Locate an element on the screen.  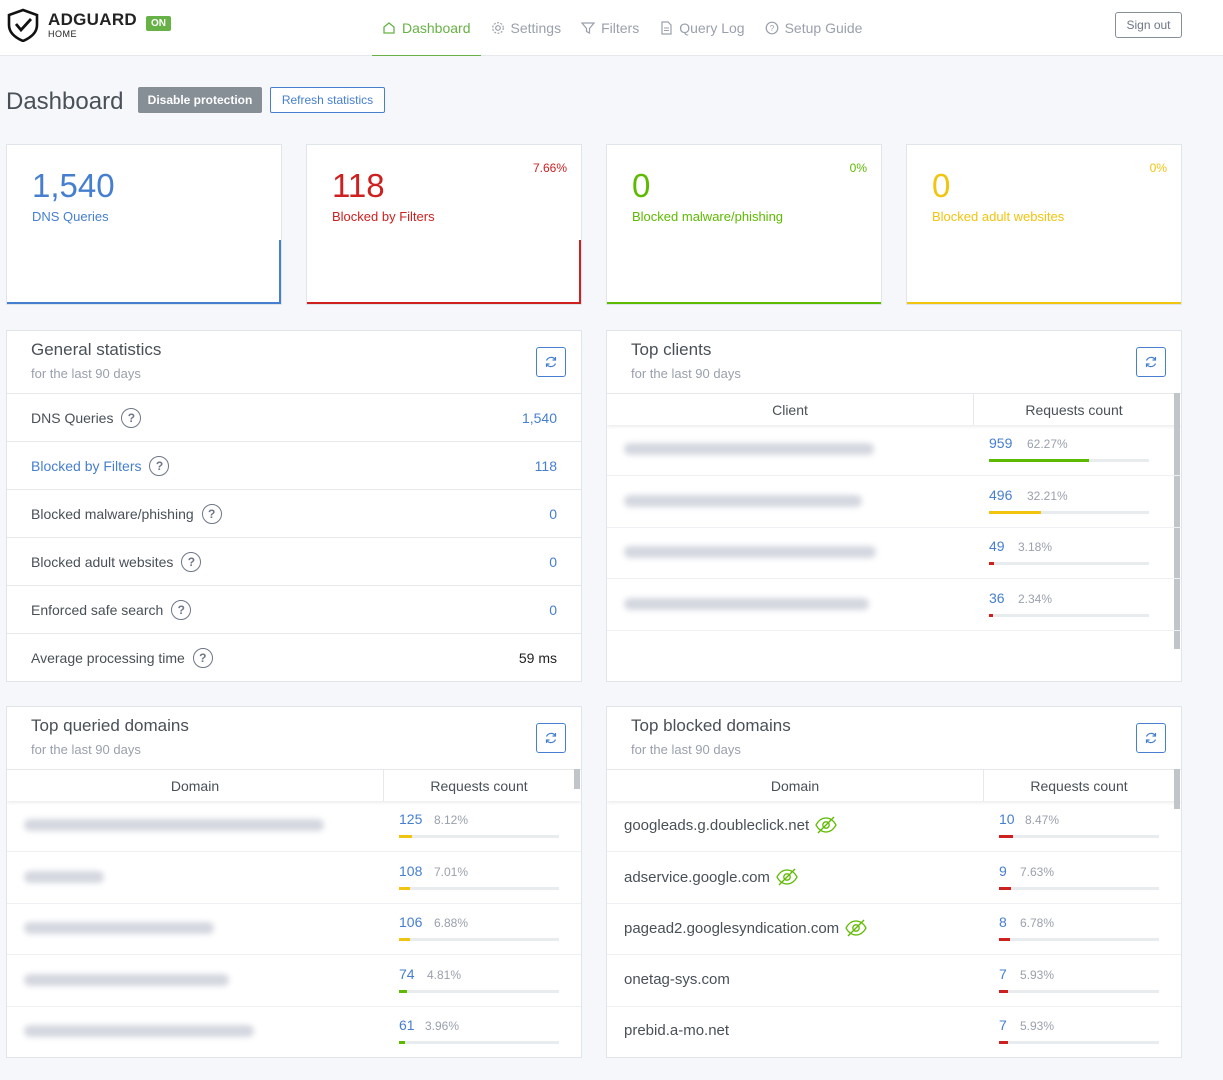
table-row: 61 3.96% is located at coordinates (294, 1032).